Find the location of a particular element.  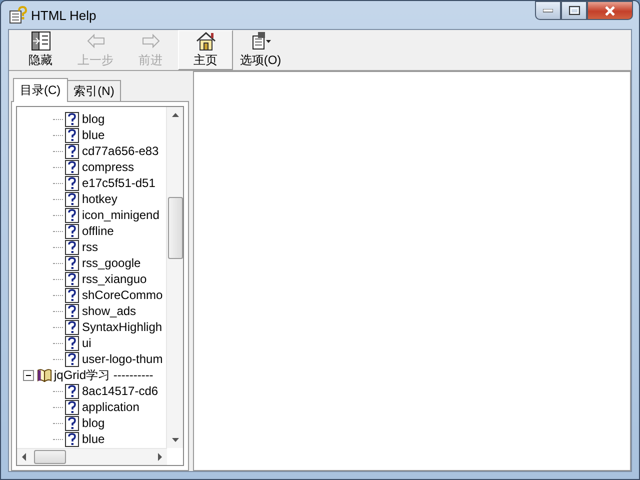

toolbar-button: 选项(O) is located at coordinates (260, 50).